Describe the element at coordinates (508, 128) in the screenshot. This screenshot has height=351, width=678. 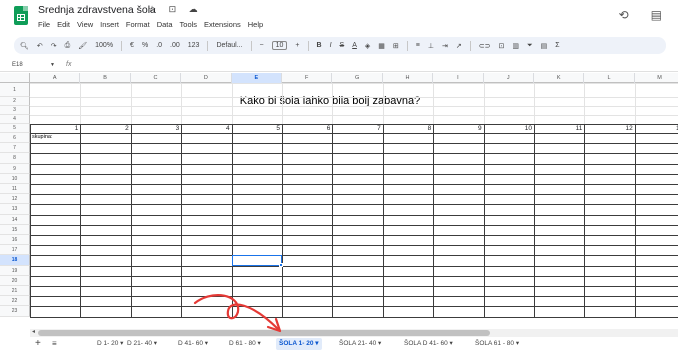
I see `group-number-cell: 10` at that location.